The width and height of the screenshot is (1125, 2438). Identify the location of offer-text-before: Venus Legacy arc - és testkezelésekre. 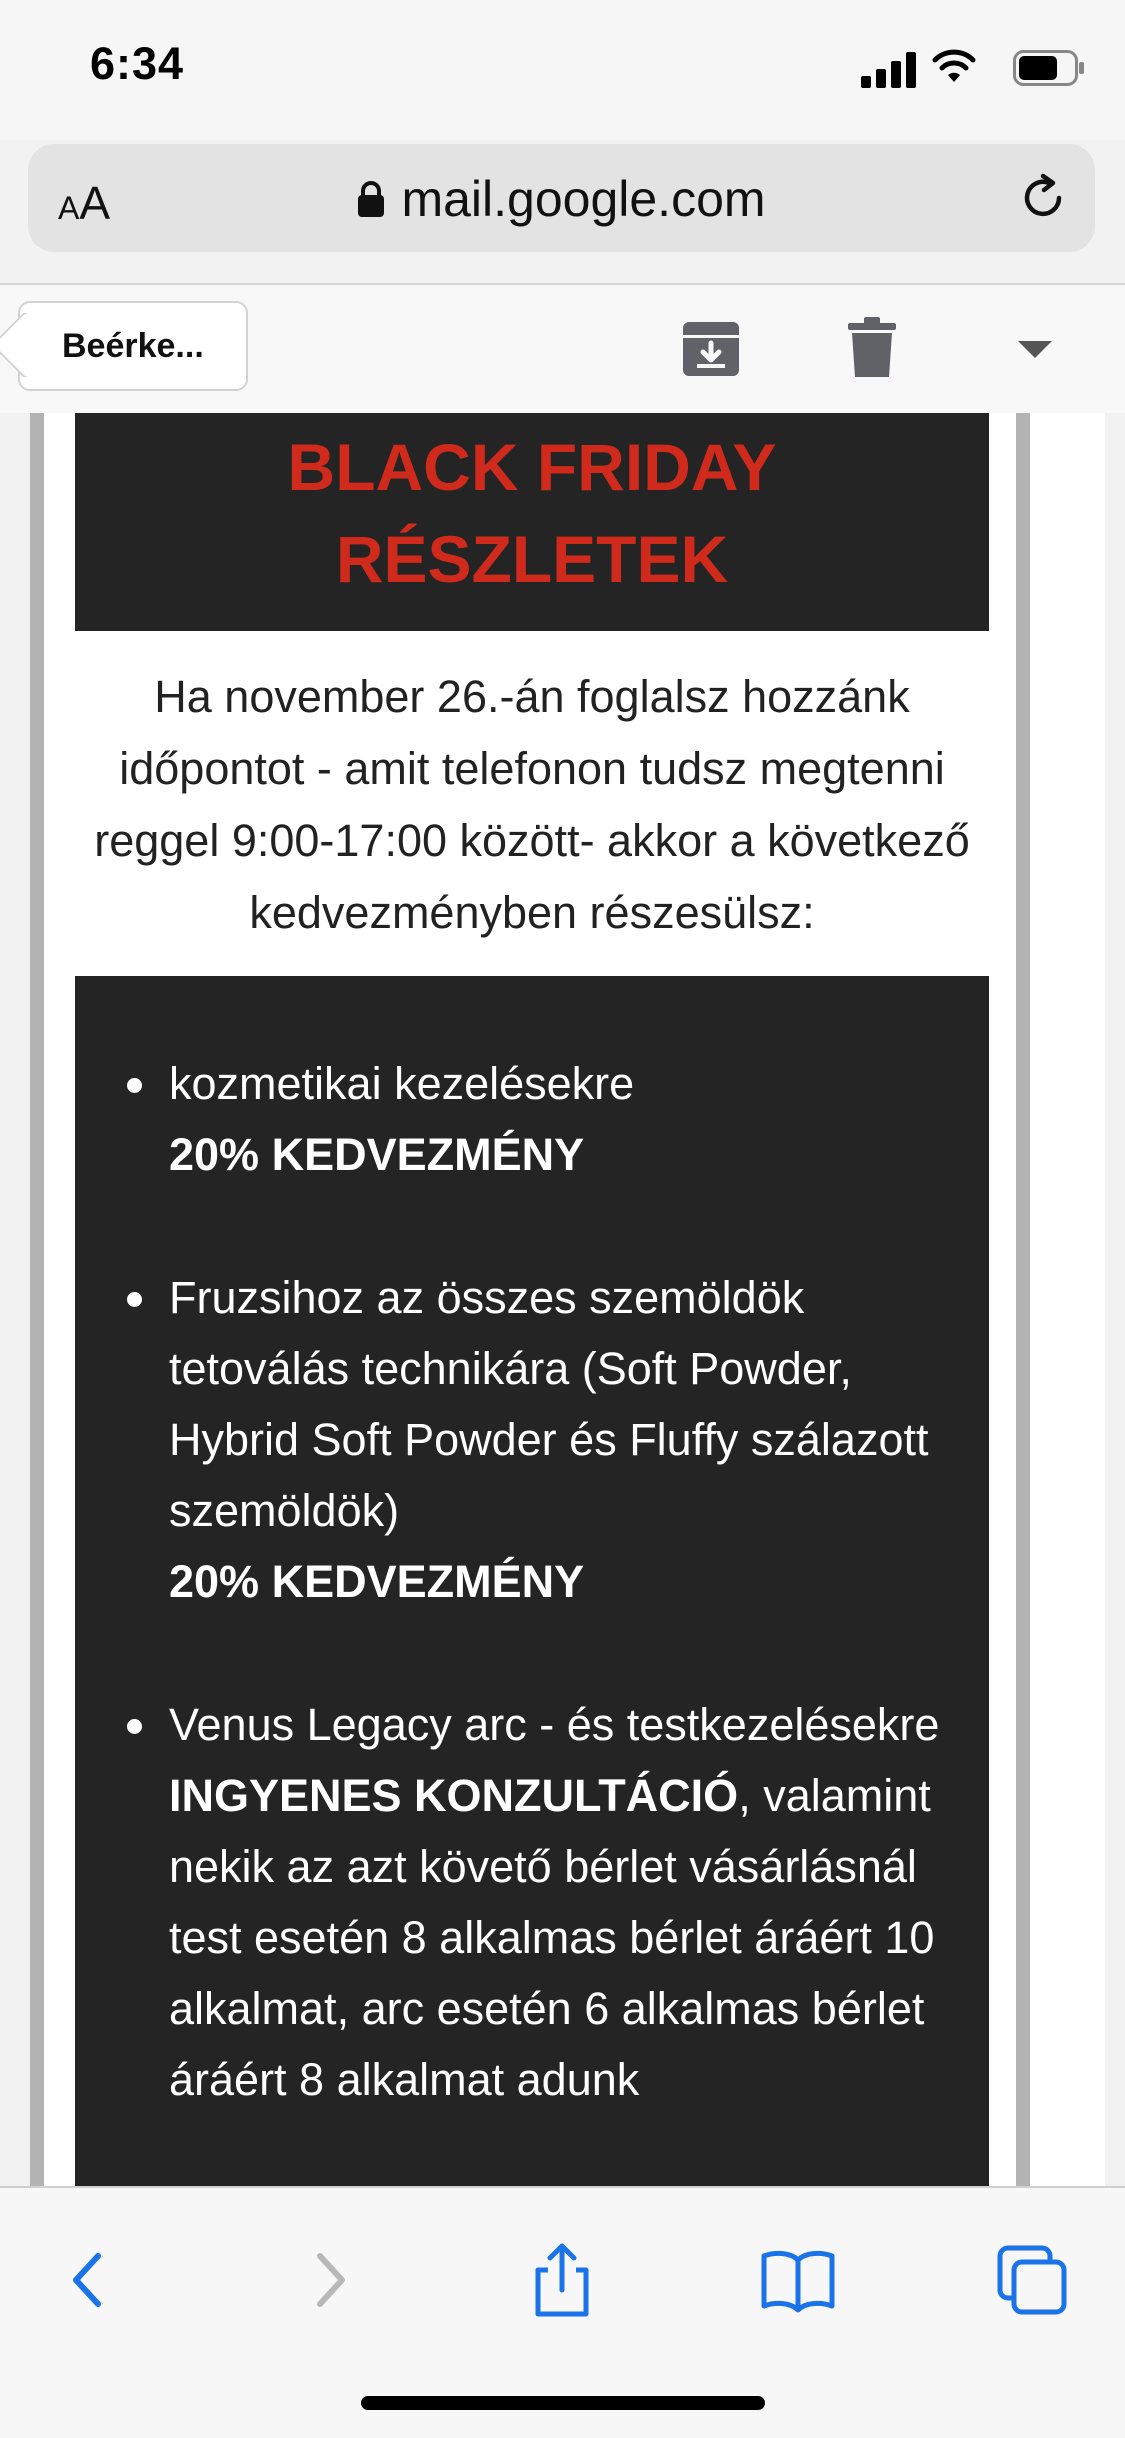
(554, 1724).